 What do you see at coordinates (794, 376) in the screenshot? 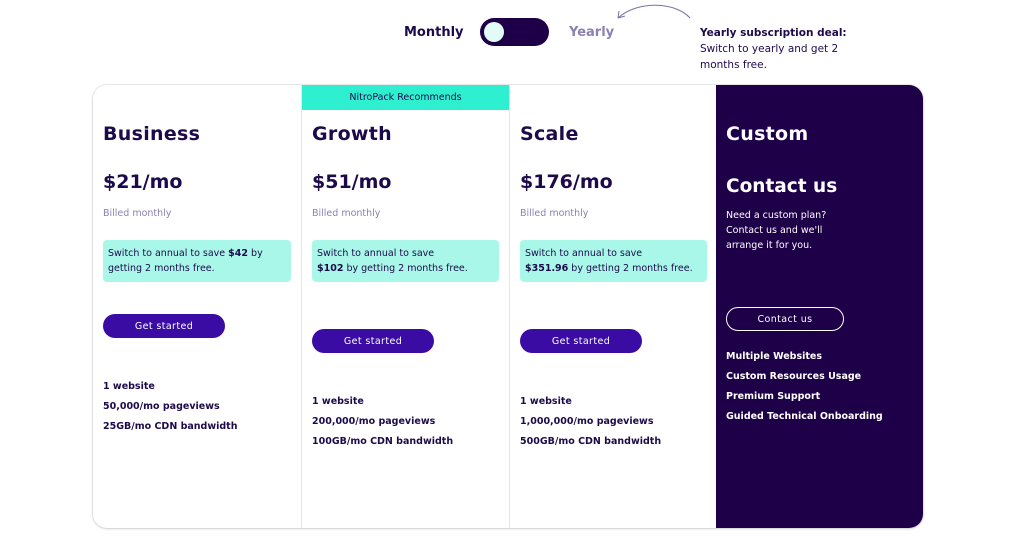
I see `feature-item: Custom Resources Usage` at bounding box center [794, 376].